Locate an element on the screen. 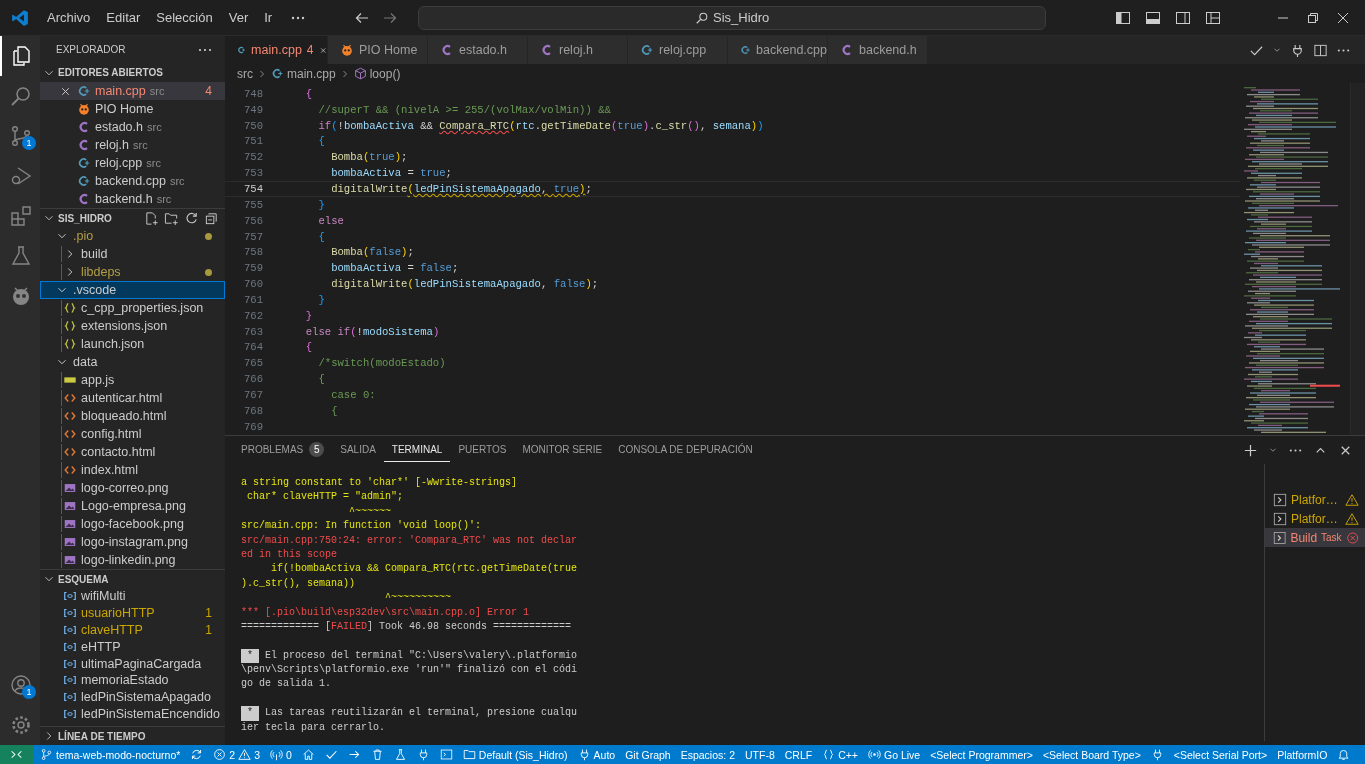  editor-tab: reloj.h is located at coordinates (578, 50).